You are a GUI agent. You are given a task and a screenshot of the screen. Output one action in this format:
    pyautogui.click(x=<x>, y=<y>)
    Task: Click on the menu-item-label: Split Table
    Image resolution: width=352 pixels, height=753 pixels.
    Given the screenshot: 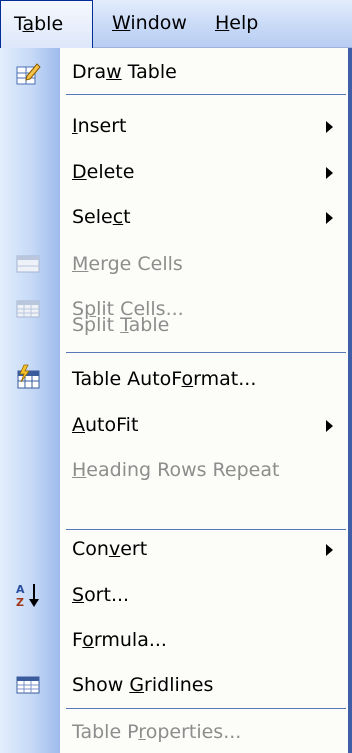 What is the action you would take?
    pyautogui.click(x=121, y=325)
    